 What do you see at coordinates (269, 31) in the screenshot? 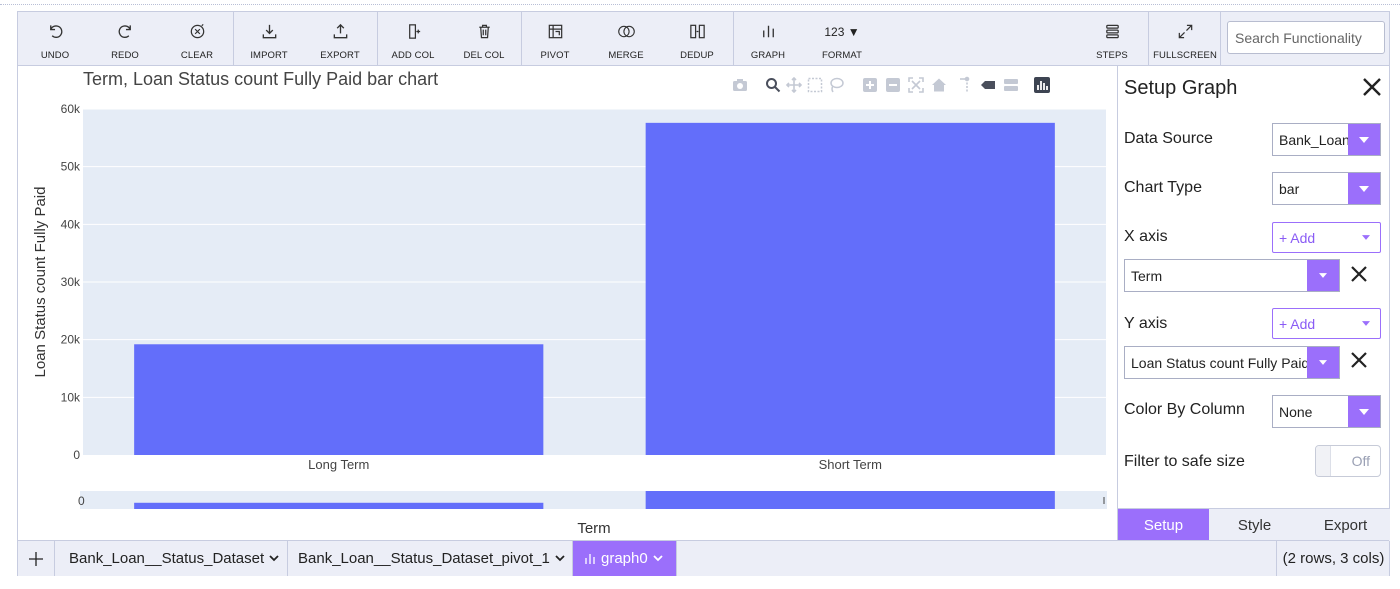
I see `import-icon` at bounding box center [269, 31].